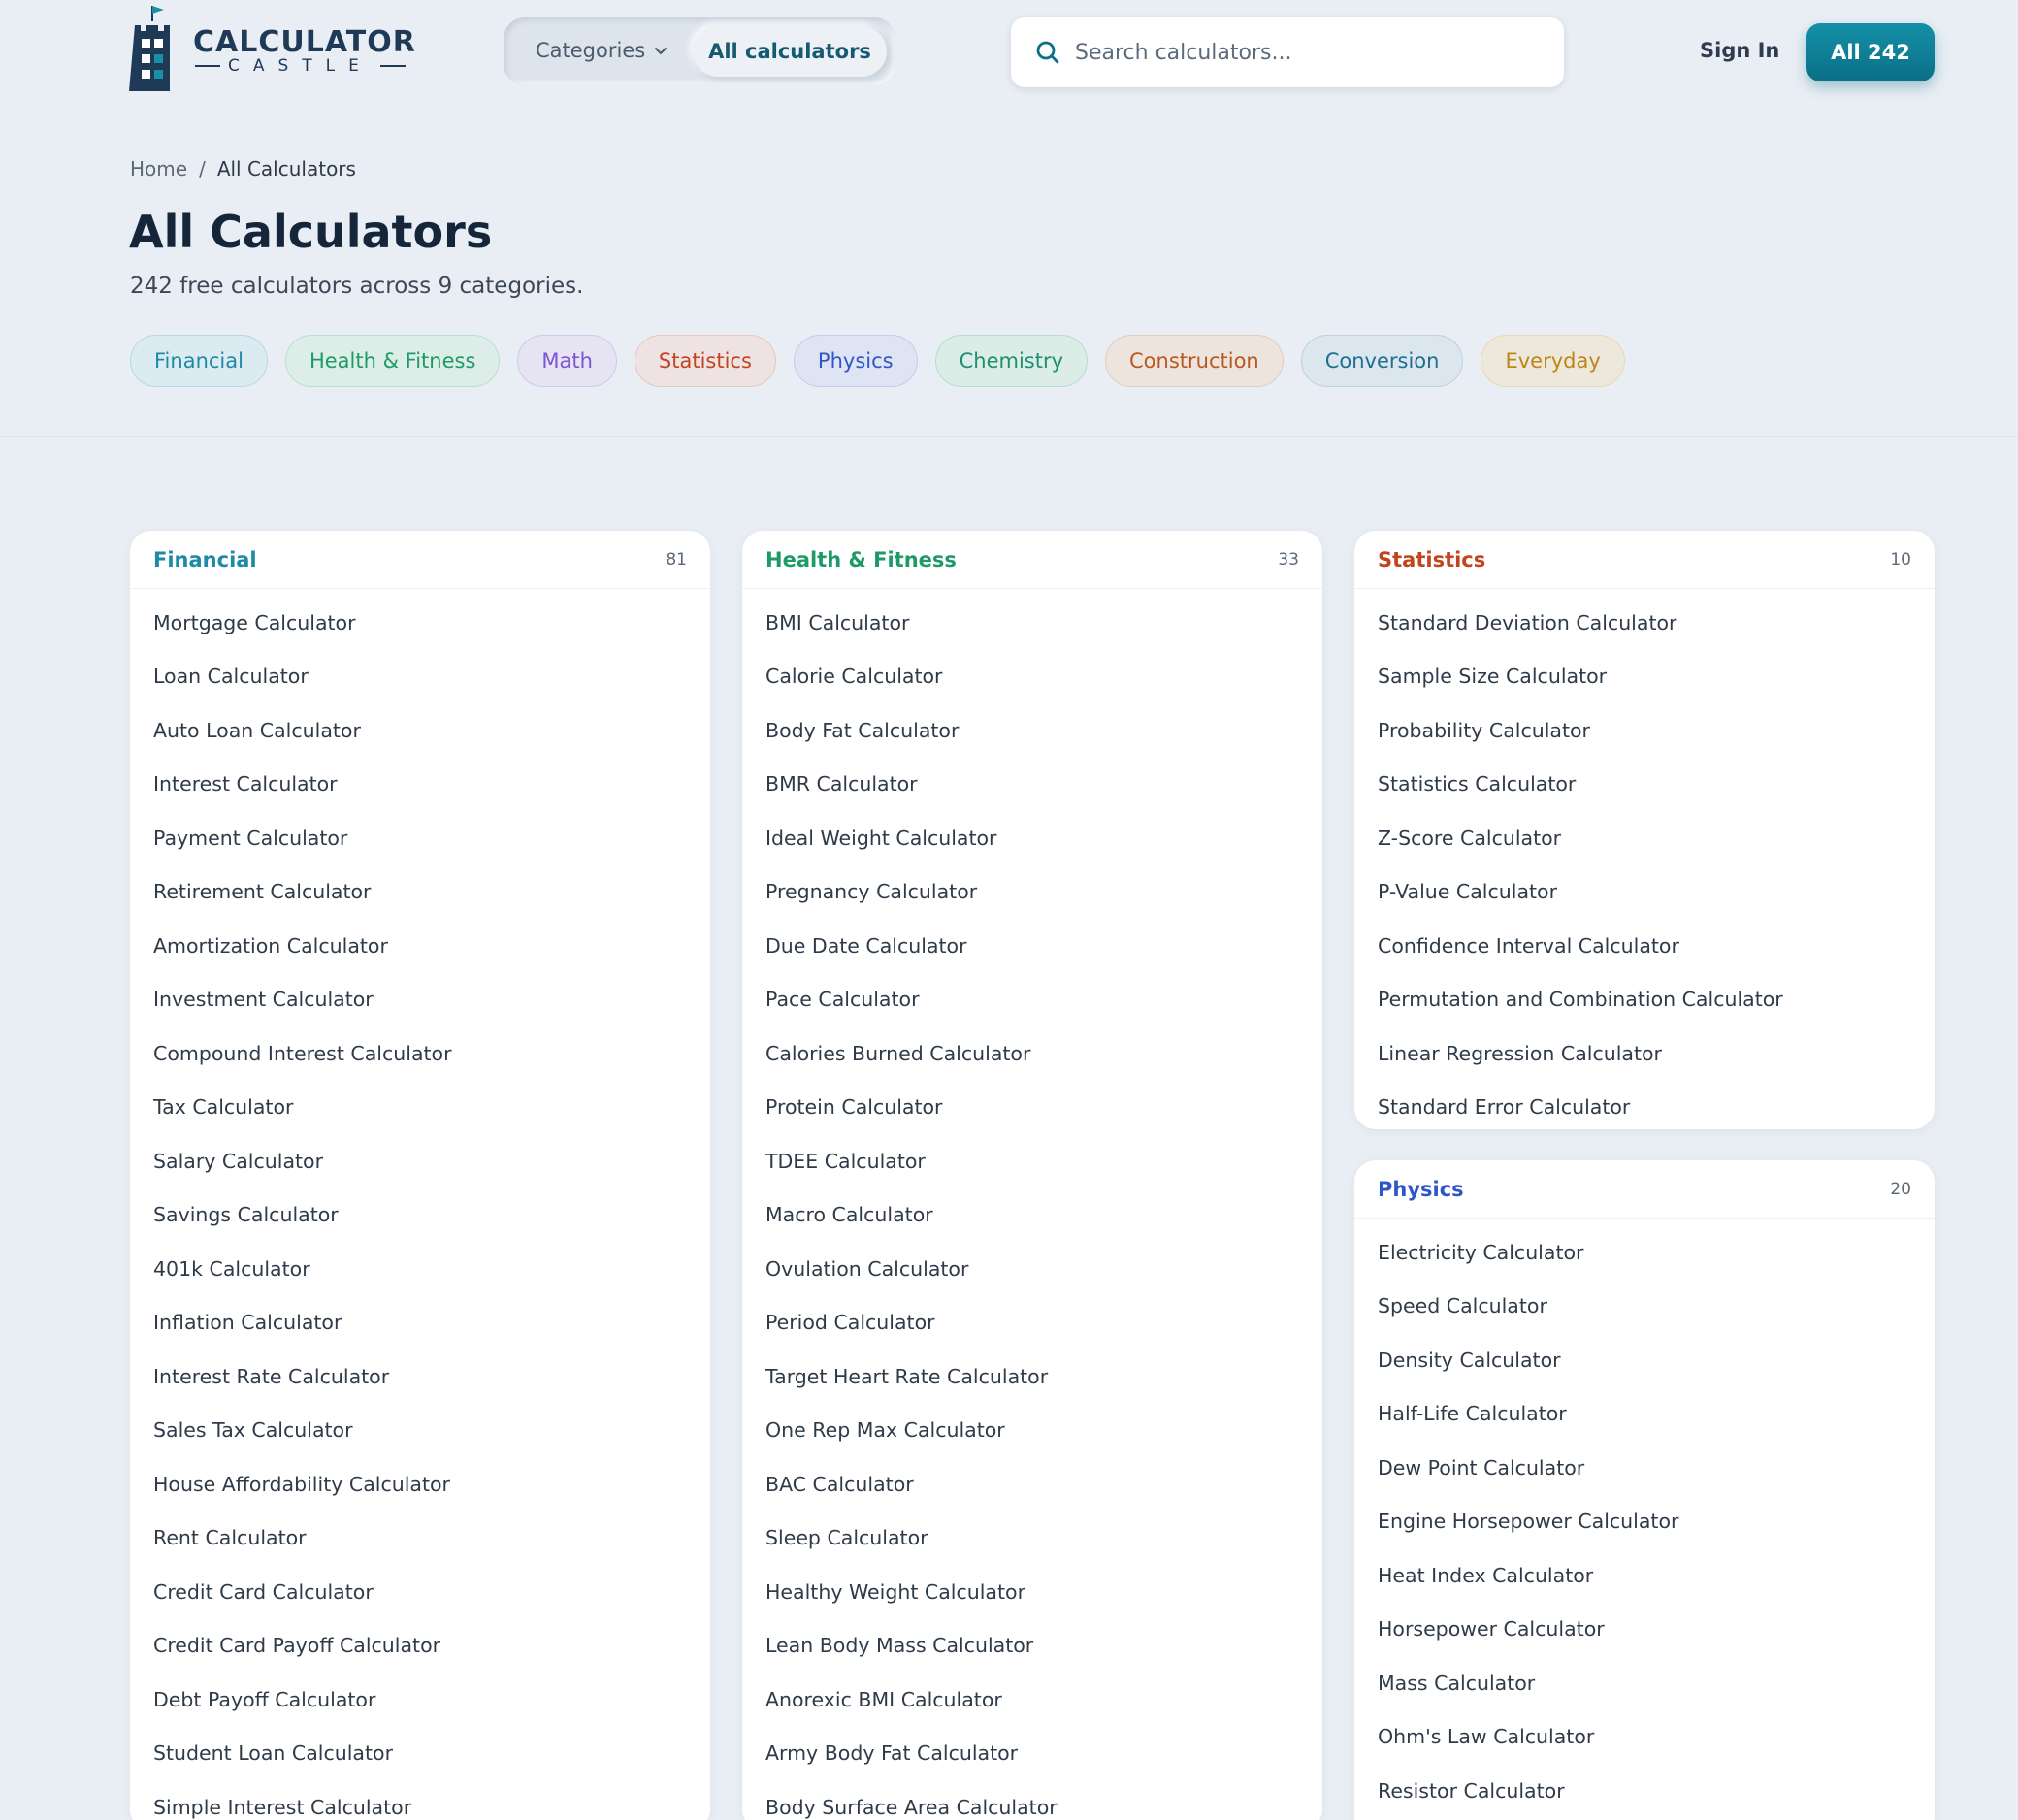 Image resolution: width=2018 pixels, height=1820 pixels. What do you see at coordinates (420, 1323) in the screenshot?
I see `calculator-link: Inflation Calculator` at bounding box center [420, 1323].